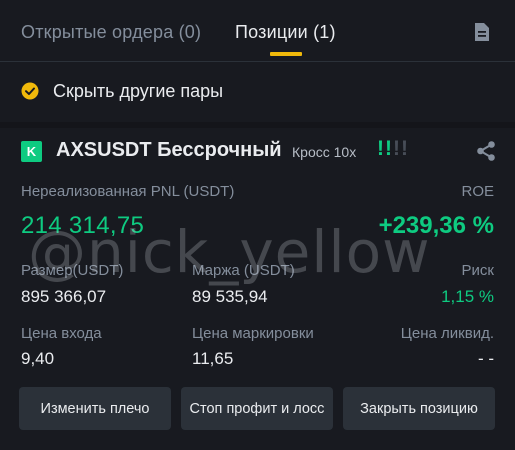 The image size is (515, 450). Describe the element at coordinates (95, 408) in the screenshot. I see `adjust-leverage-button: Изменить плечо` at that location.